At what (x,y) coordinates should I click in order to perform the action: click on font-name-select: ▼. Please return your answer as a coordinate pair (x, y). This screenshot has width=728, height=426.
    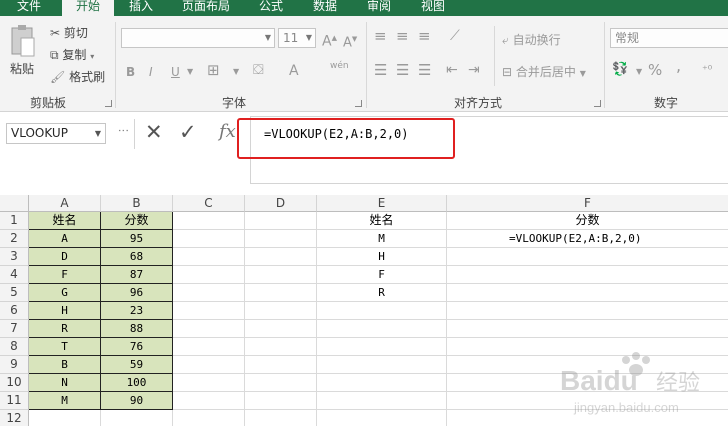
    Looking at the image, I should click on (198, 38).